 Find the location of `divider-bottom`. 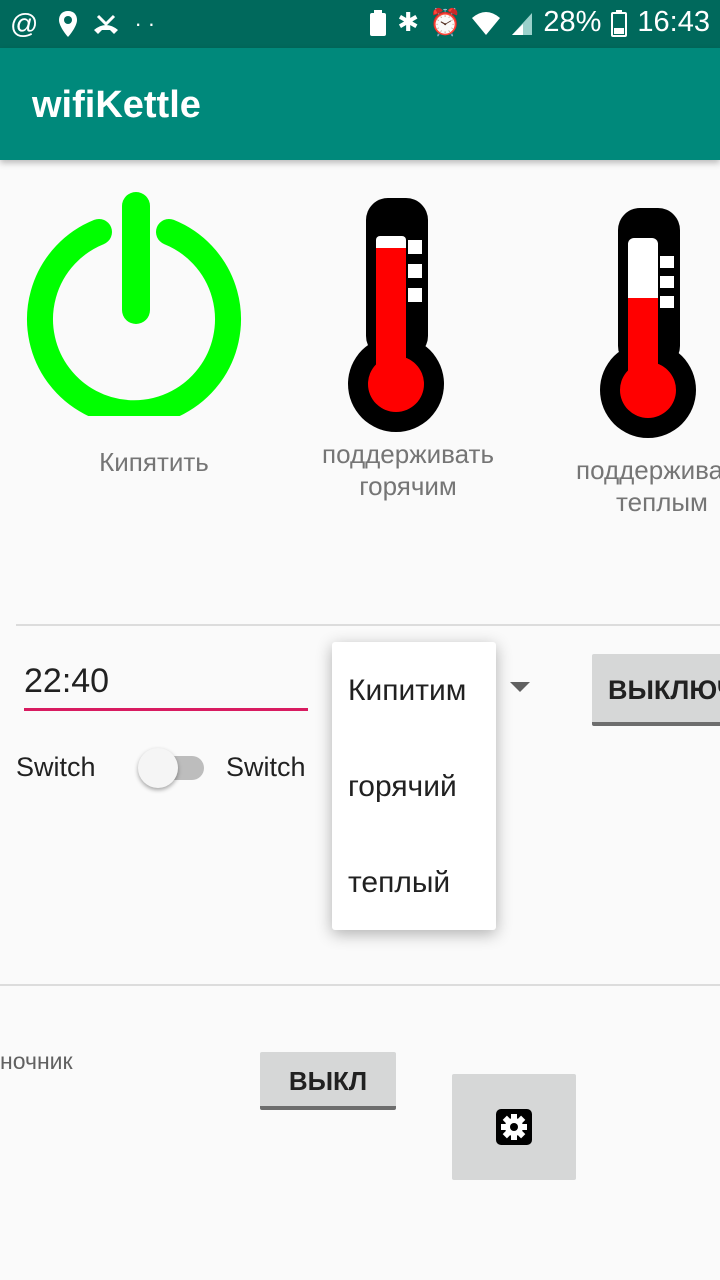

divider-bottom is located at coordinates (360, 985).